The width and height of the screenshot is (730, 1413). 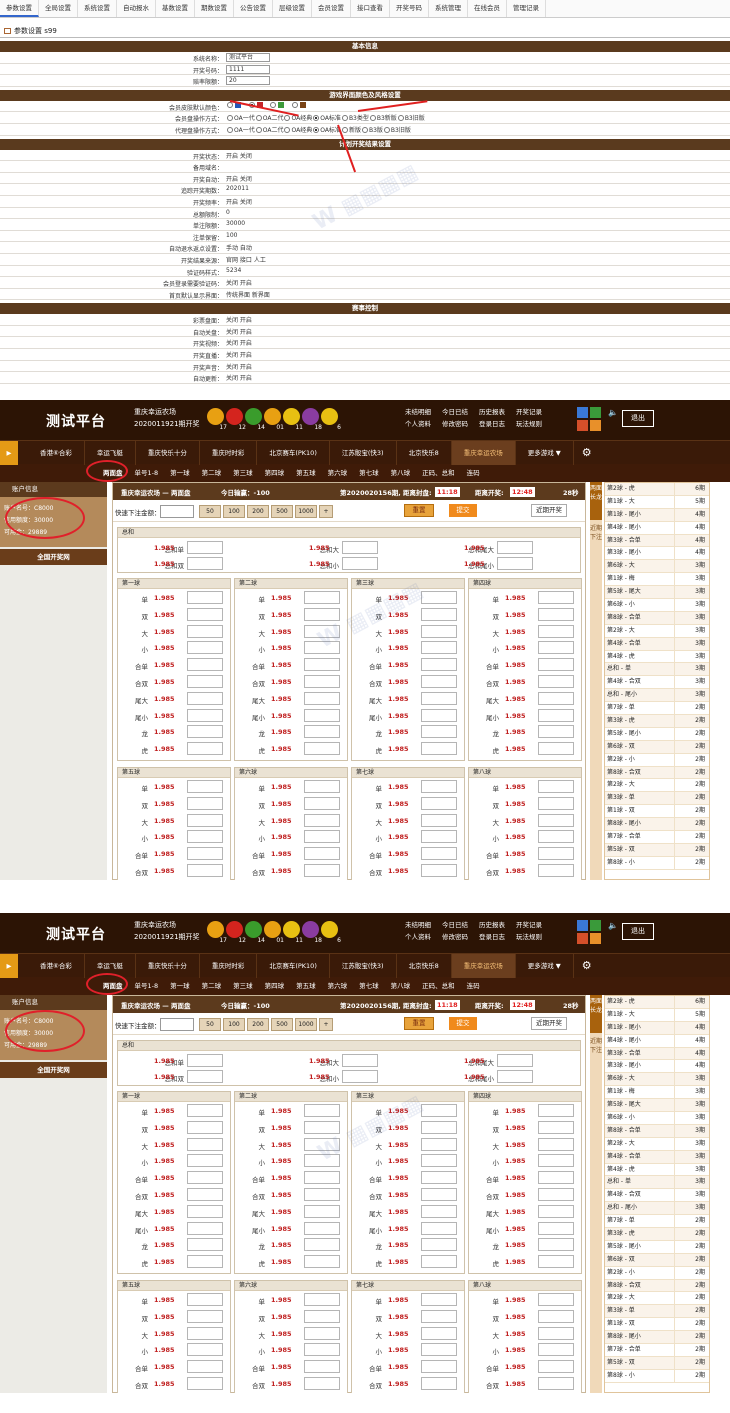 What do you see at coordinates (448, 8) in the screenshot?
I see `admin-tab: 系统管理` at bounding box center [448, 8].